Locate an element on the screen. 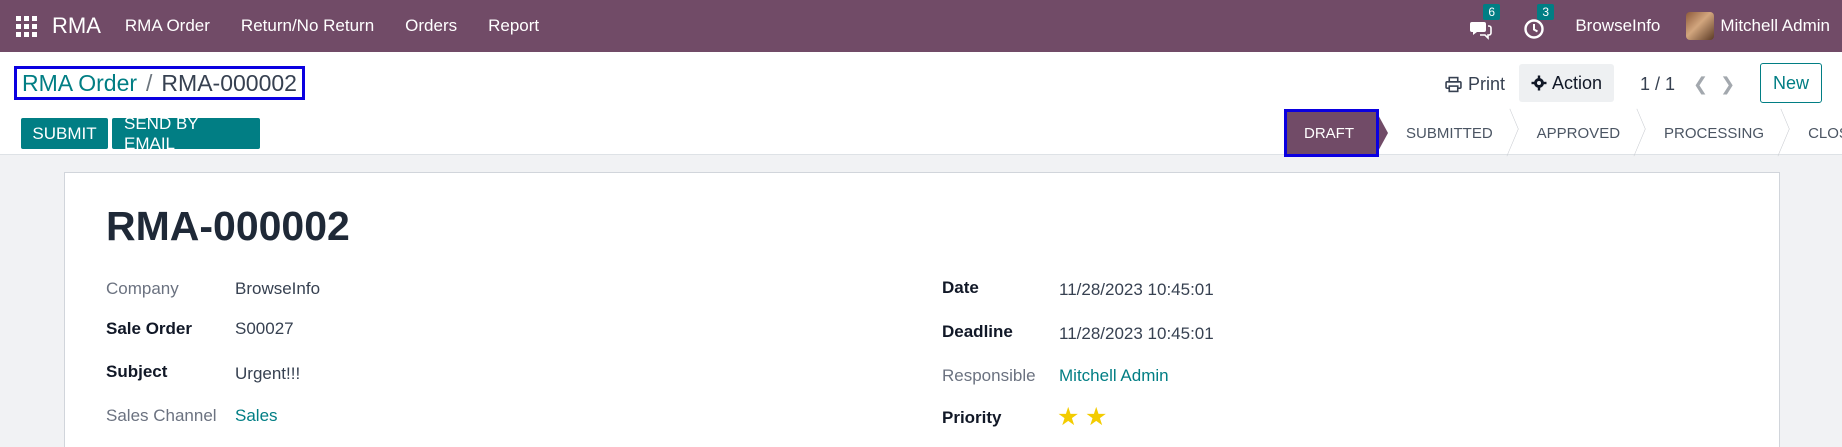 The height and width of the screenshot is (447, 1842). stage-draft: DRAFT is located at coordinates (1336, 133).